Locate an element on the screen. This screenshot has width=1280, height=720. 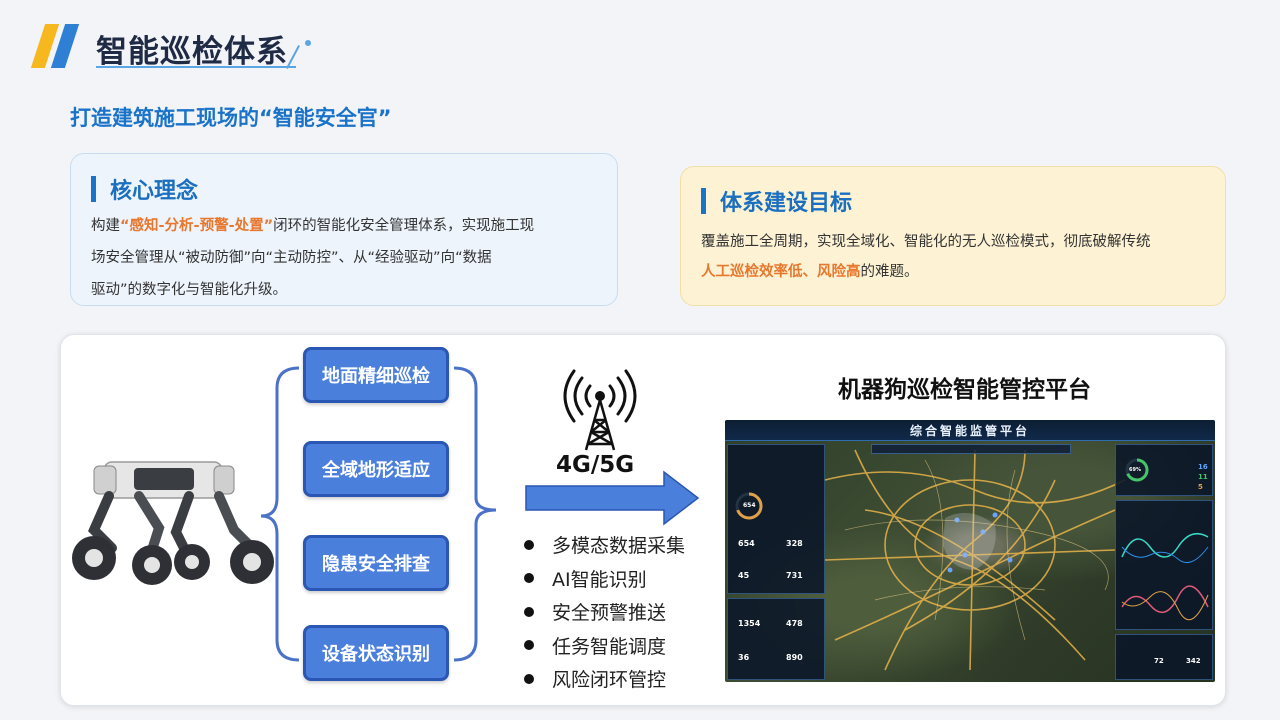
system-goal-header: 体系建设目标 is located at coordinates (776, 201).